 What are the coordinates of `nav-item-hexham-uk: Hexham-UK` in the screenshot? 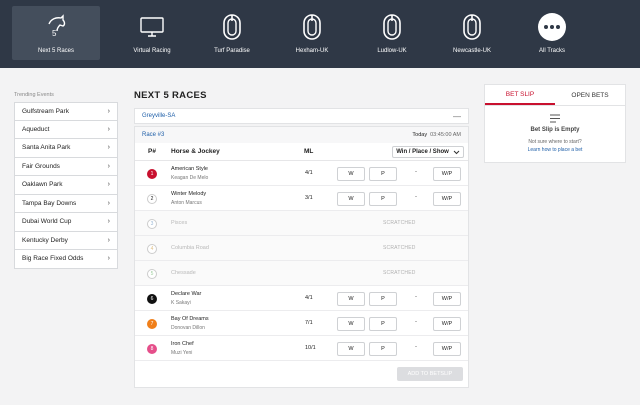 It's located at (312, 34).